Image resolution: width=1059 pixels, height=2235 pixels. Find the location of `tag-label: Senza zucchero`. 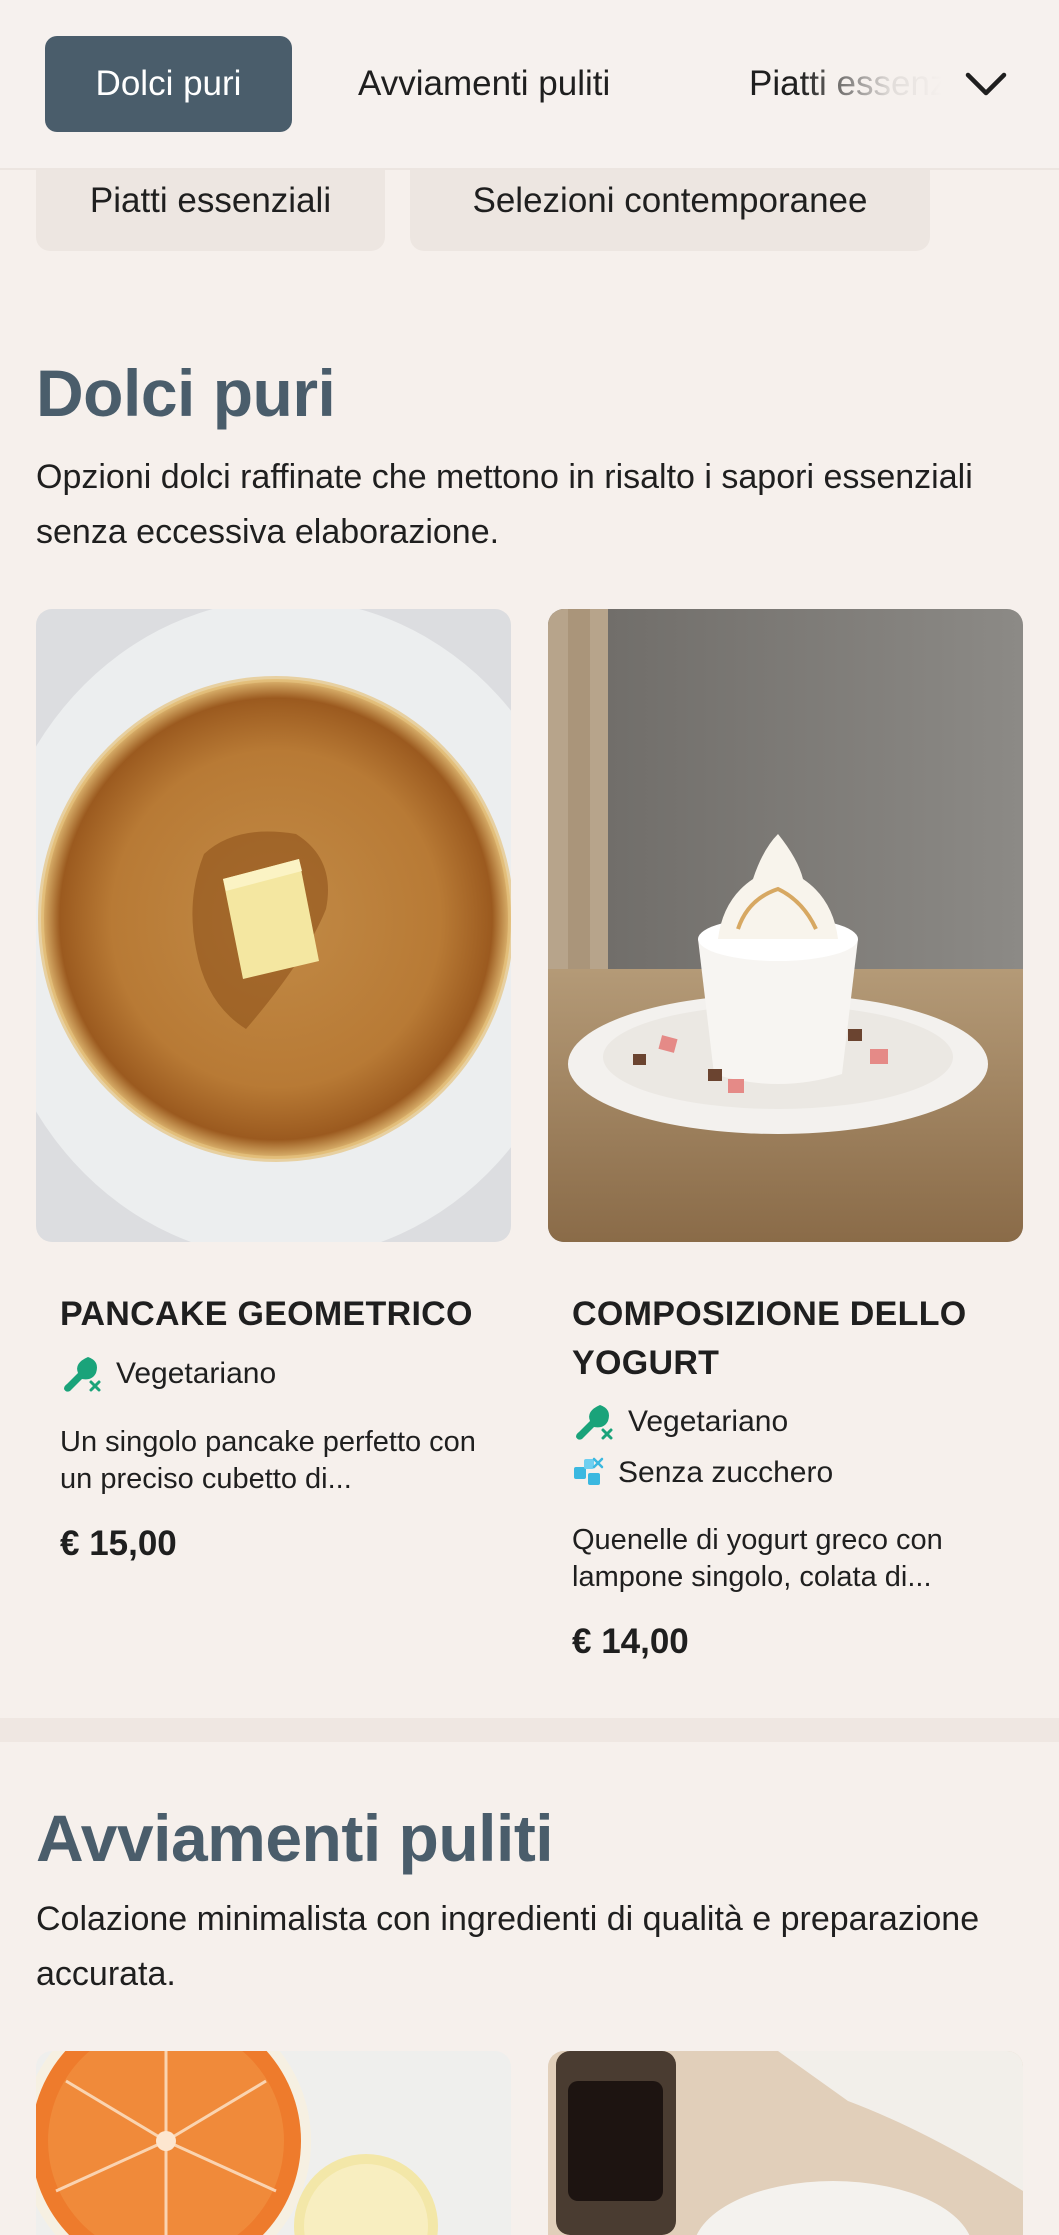

tag-label: Senza zucchero is located at coordinates (726, 1472).